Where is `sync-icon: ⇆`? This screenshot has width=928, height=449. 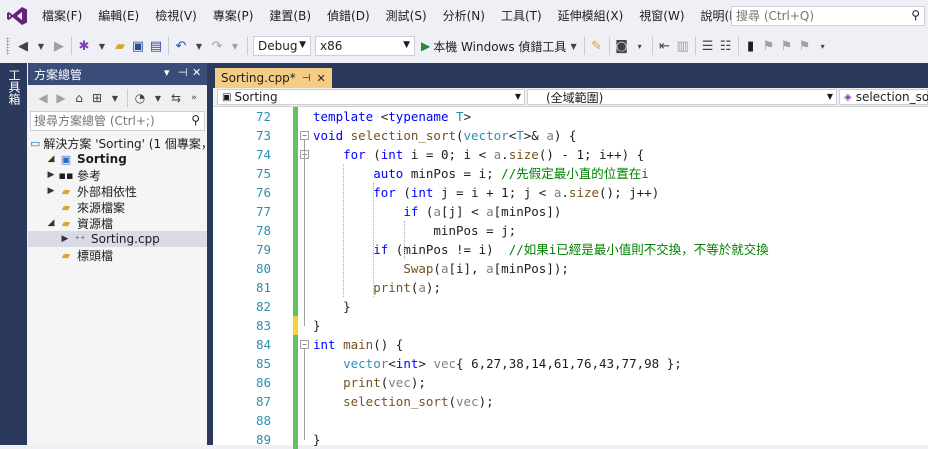 sync-icon: ⇆ is located at coordinates (176, 98).